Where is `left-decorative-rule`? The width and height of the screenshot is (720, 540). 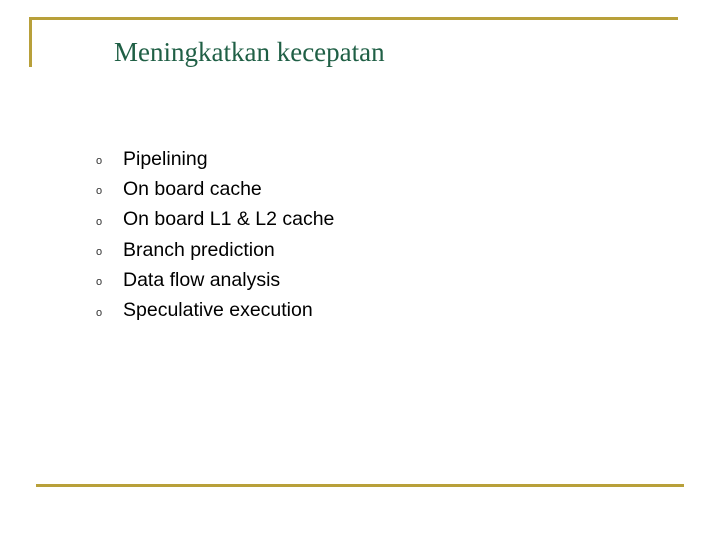
left-decorative-rule is located at coordinates (30, 42).